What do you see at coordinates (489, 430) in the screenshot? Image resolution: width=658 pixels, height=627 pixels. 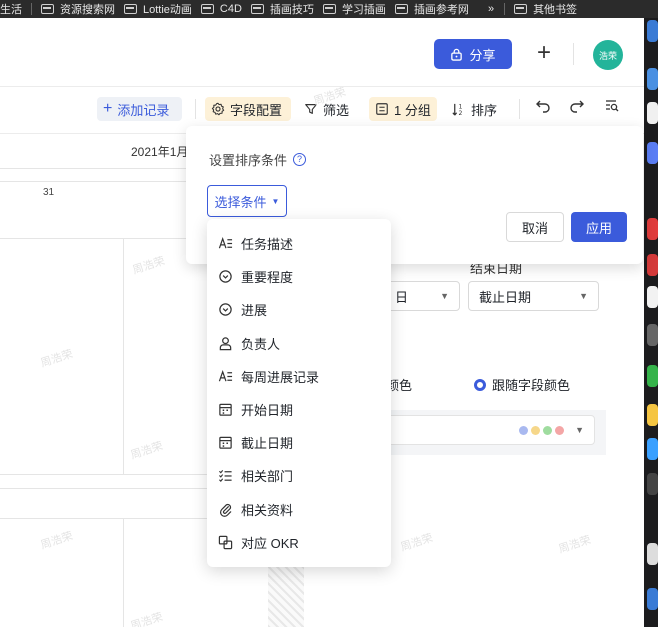 I see `color-select: ▼` at bounding box center [489, 430].